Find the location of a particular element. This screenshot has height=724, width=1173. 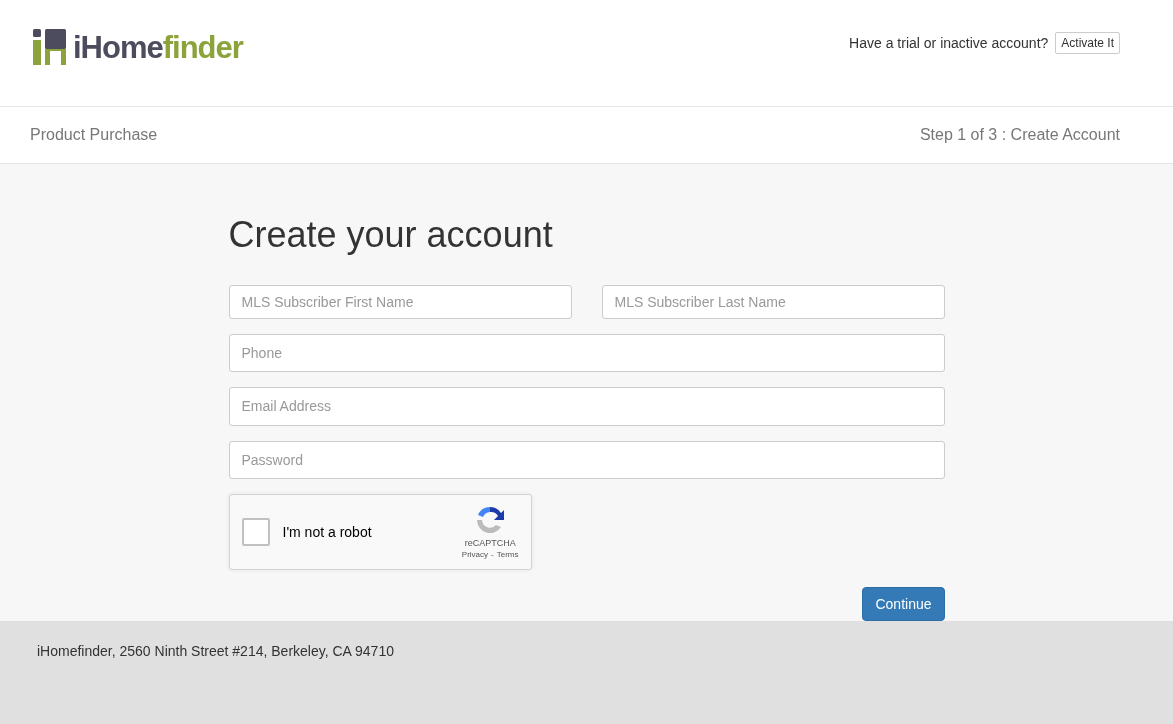

privacy-link: Privacy is located at coordinates (475, 555).